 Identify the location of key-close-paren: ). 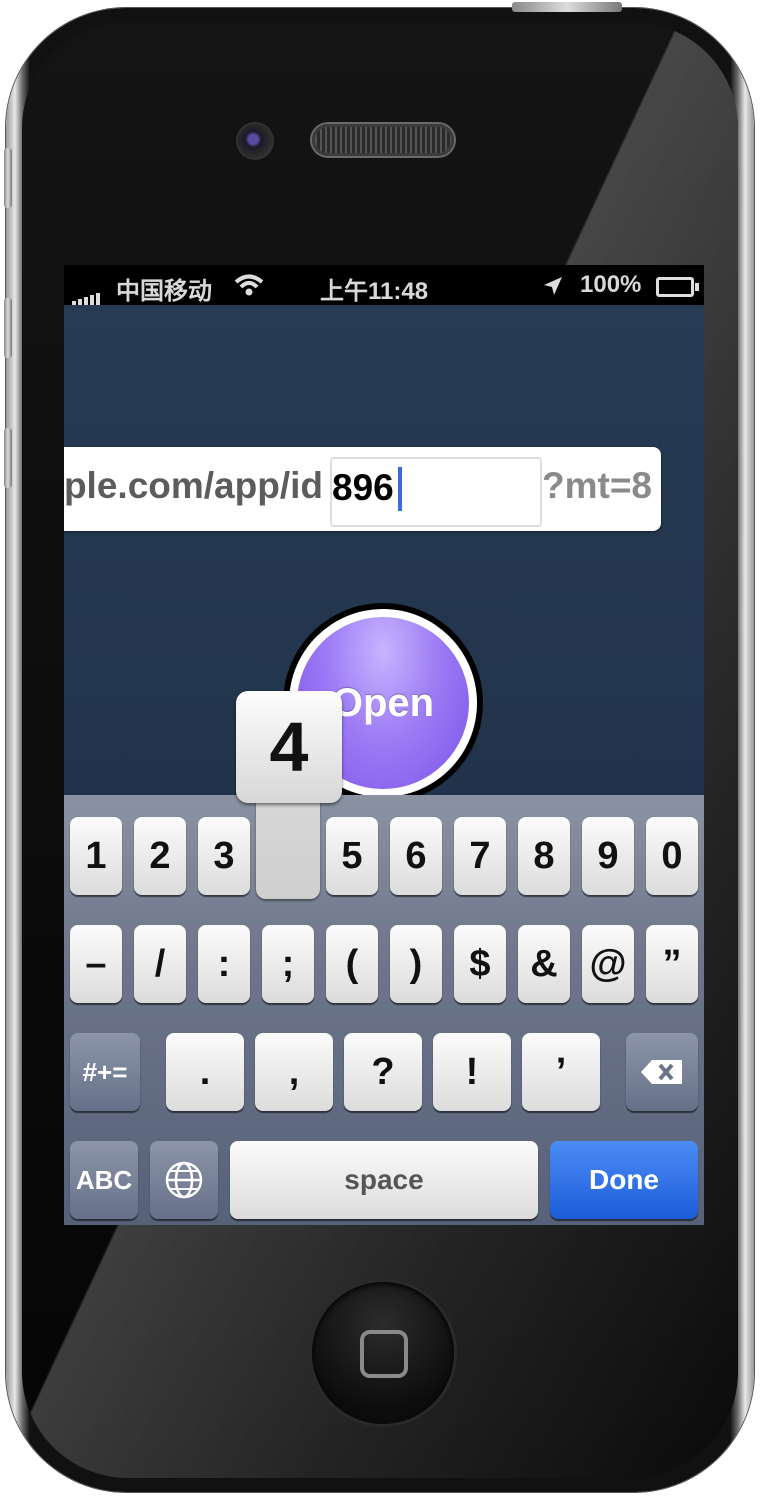
(416, 964).